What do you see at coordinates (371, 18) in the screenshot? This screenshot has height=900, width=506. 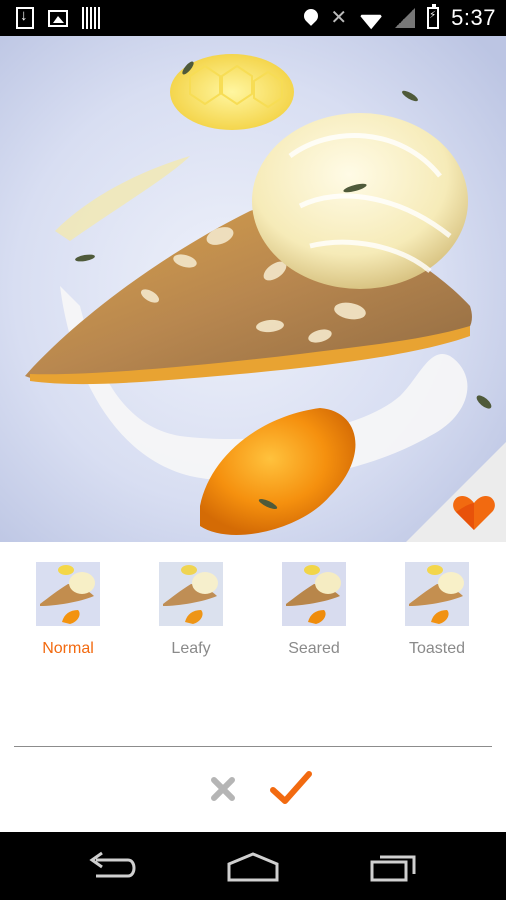 I see `wifi-icon` at bounding box center [371, 18].